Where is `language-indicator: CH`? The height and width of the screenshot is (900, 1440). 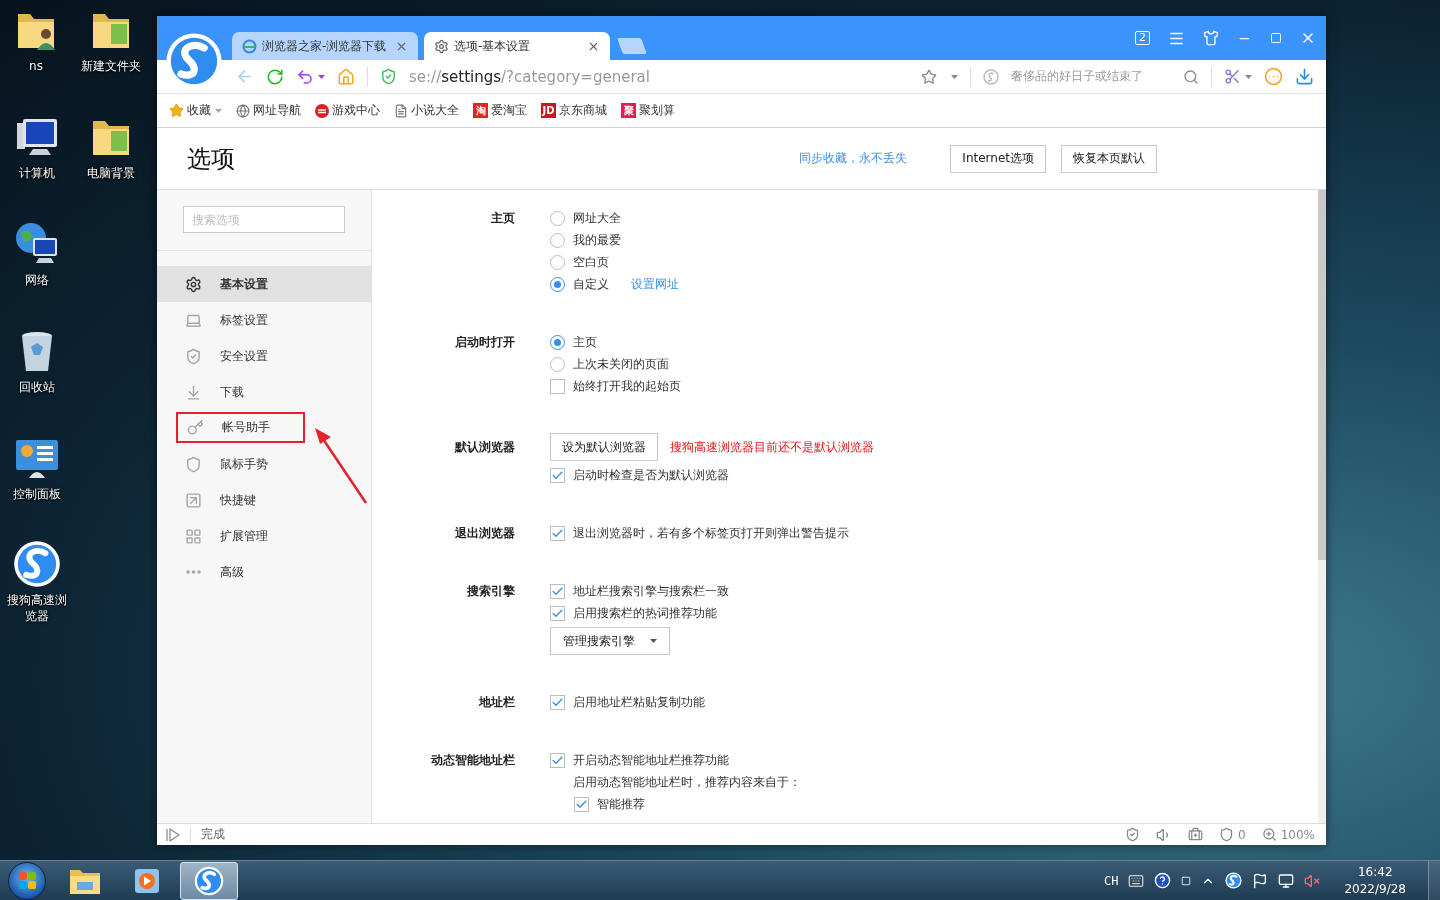 language-indicator: CH is located at coordinates (1111, 880).